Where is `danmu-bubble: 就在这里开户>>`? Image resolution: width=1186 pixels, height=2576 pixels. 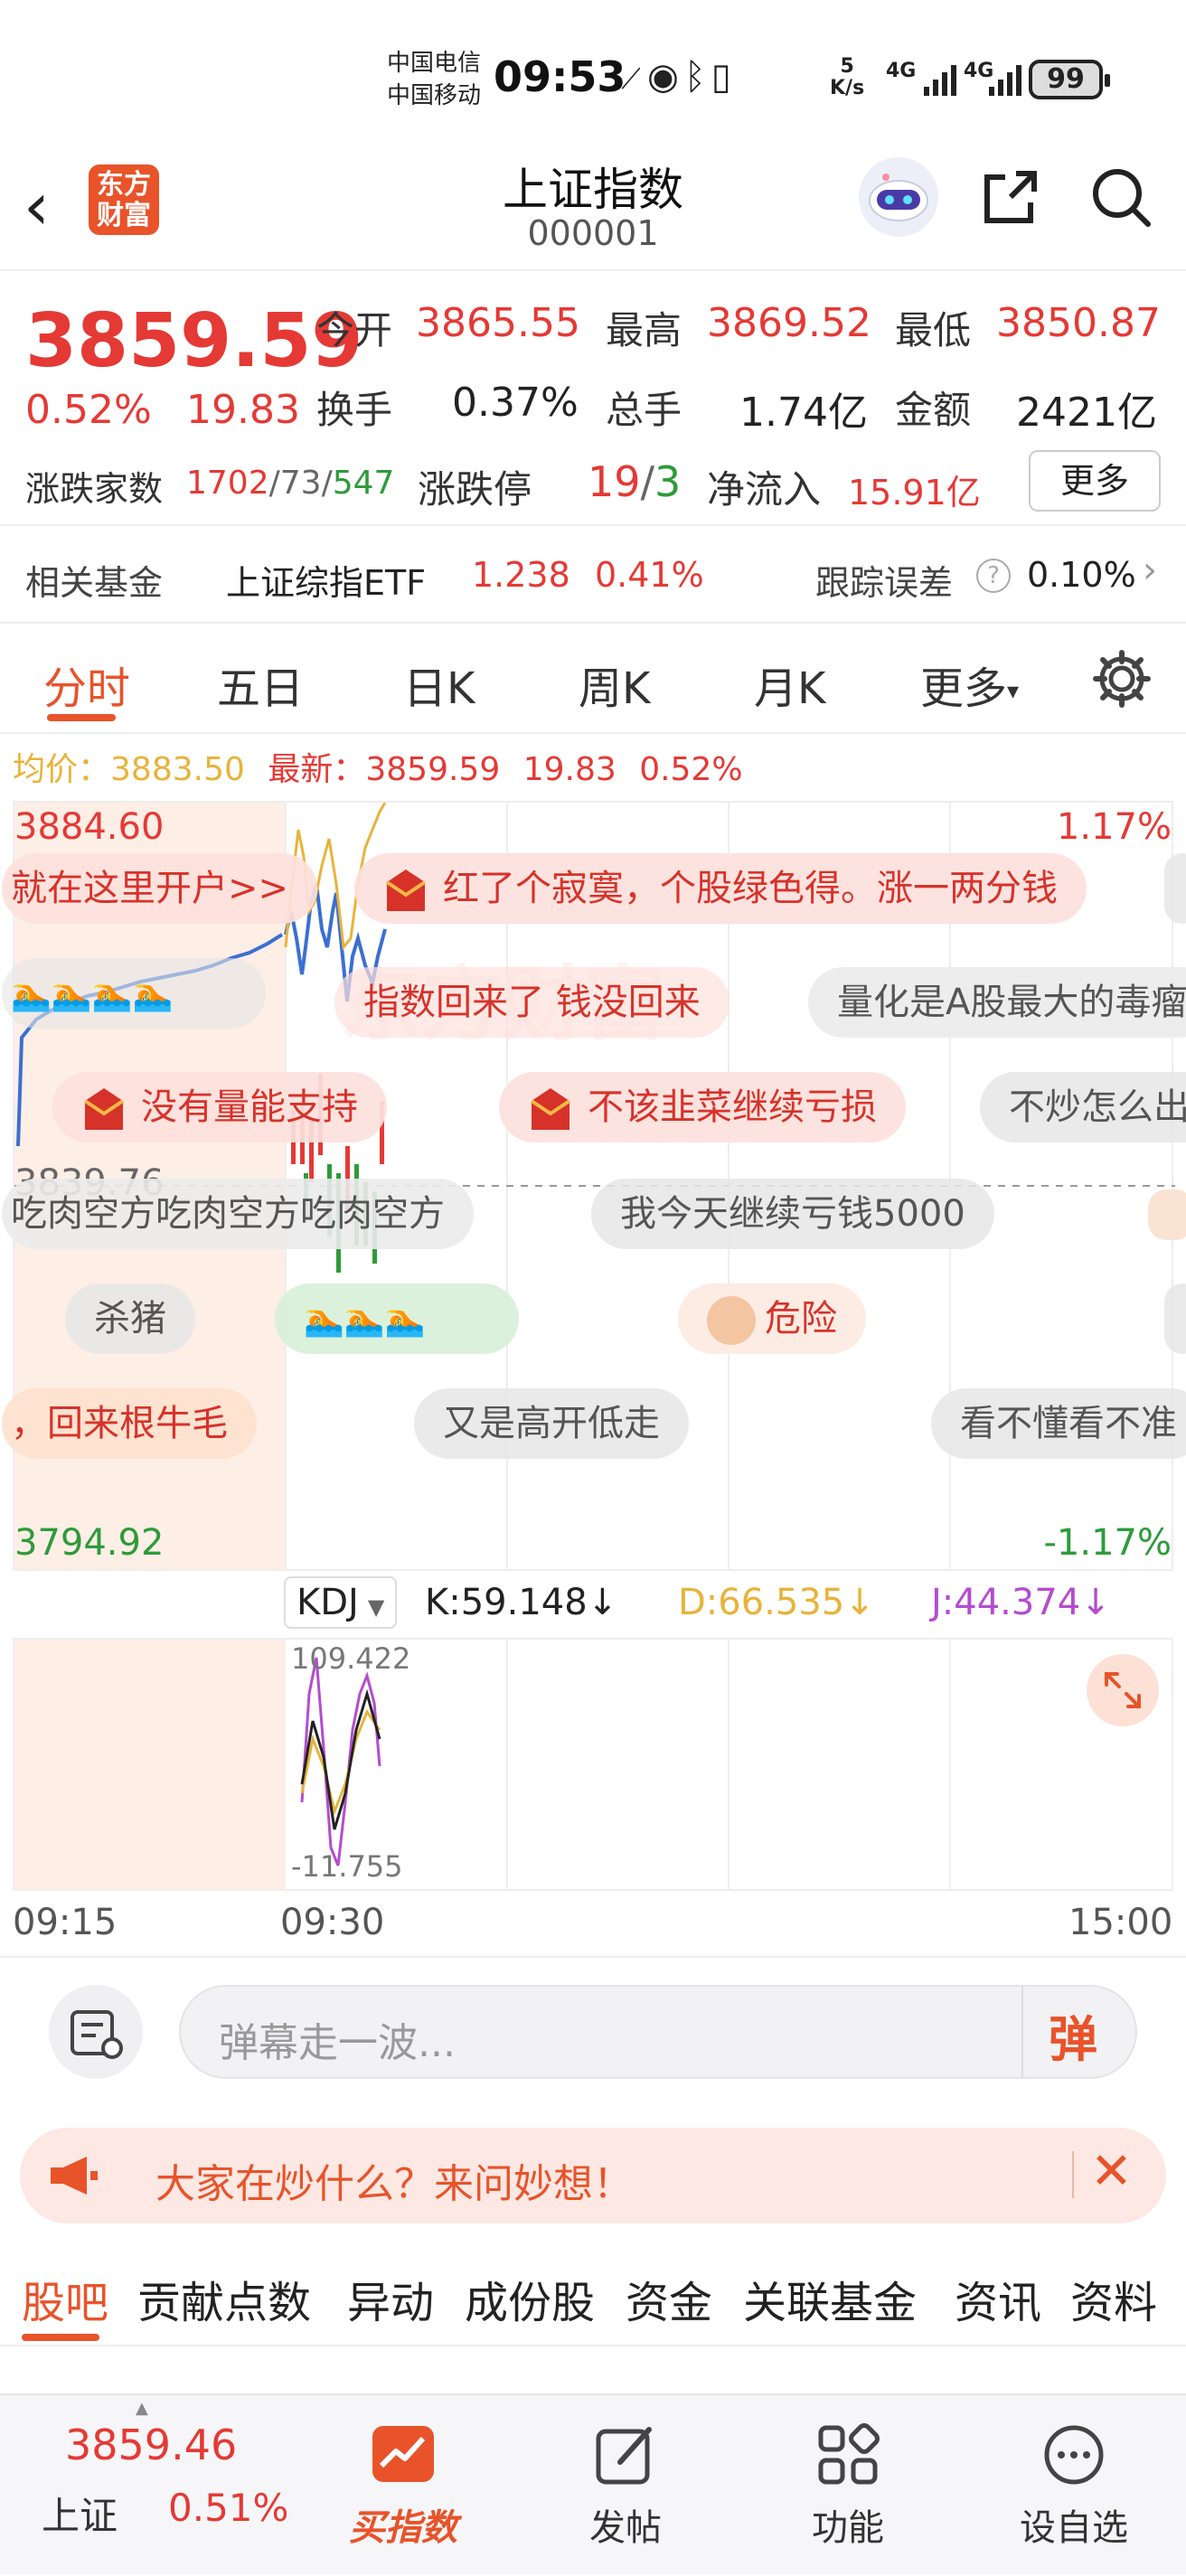 danmu-bubble: 就在这里开户>> is located at coordinates (160, 888).